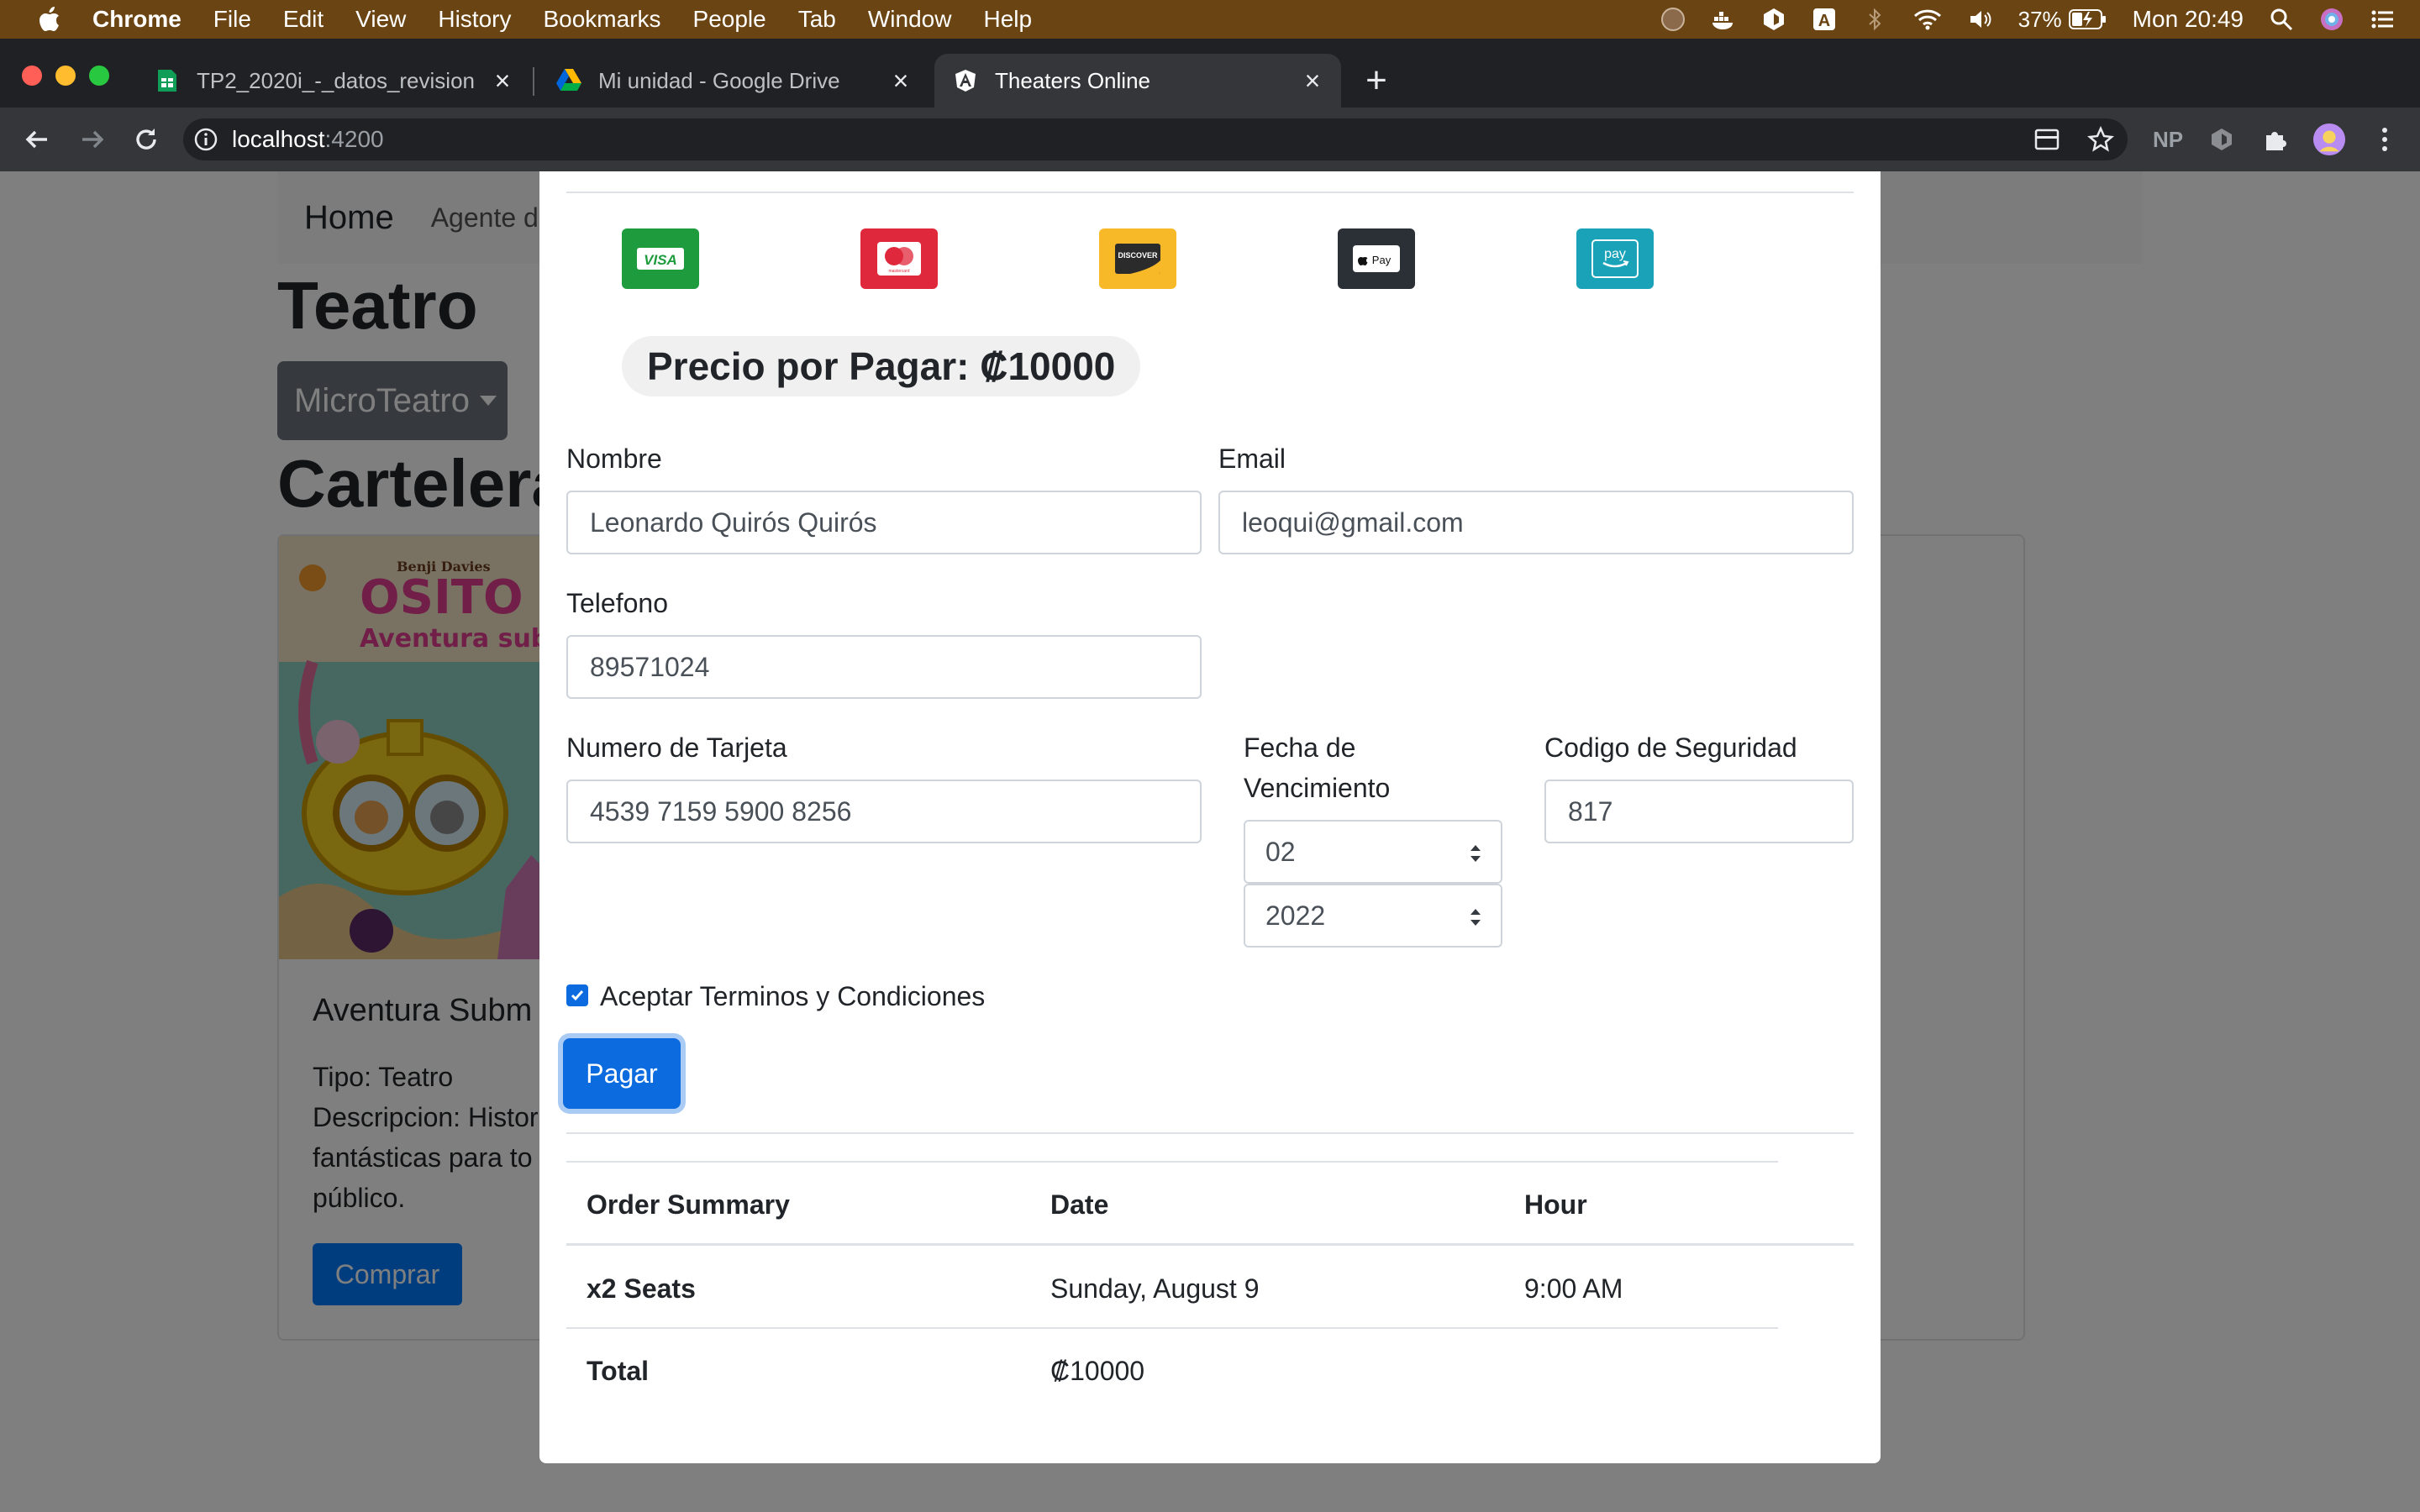  What do you see at coordinates (206, 139) in the screenshot?
I see `site-info-icon` at bounding box center [206, 139].